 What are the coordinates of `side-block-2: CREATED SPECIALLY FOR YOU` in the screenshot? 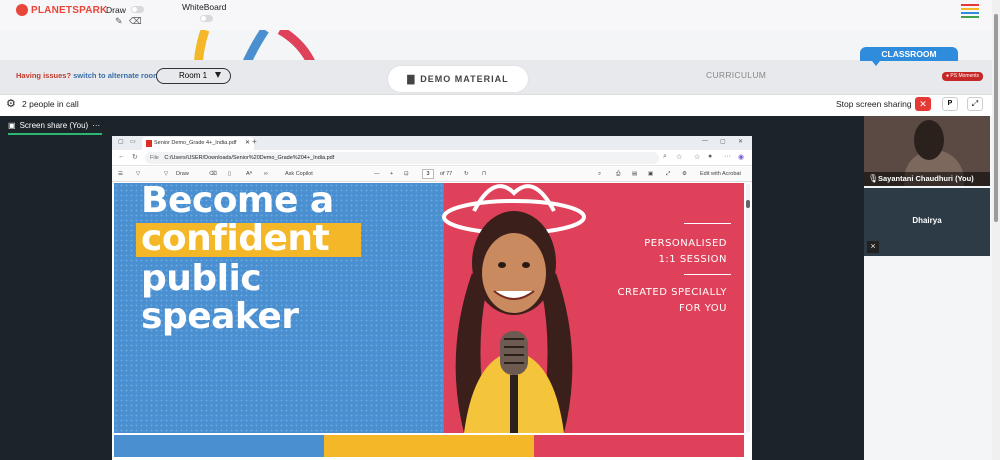 It's located at (672, 301).